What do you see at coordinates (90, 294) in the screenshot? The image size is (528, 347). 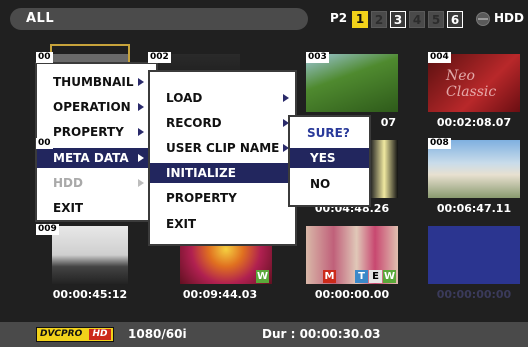 I see `clip-timecode: 00:00:45:12` at bounding box center [90, 294].